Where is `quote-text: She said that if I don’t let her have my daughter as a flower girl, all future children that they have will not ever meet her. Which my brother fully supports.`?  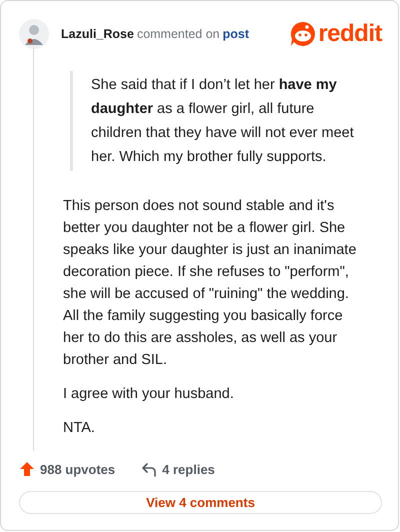 quote-text: She said that if I don’t let her have my daughter as a flower girl, all future children that they have will not ever meet her. Which my brother fully supports. is located at coordinates (216, 121).